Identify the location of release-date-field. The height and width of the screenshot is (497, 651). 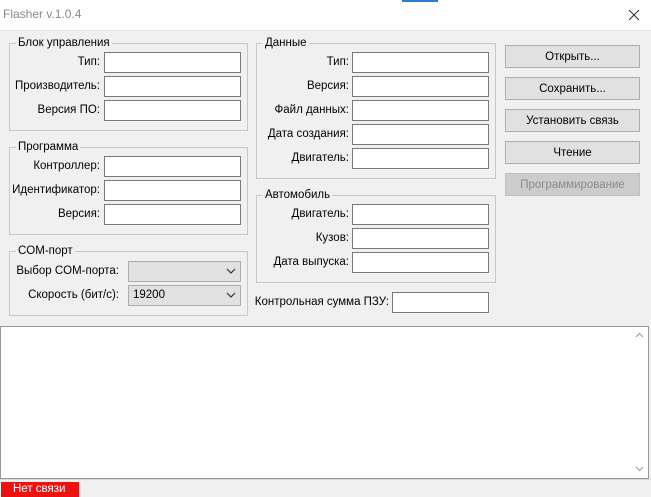
(420, 262).